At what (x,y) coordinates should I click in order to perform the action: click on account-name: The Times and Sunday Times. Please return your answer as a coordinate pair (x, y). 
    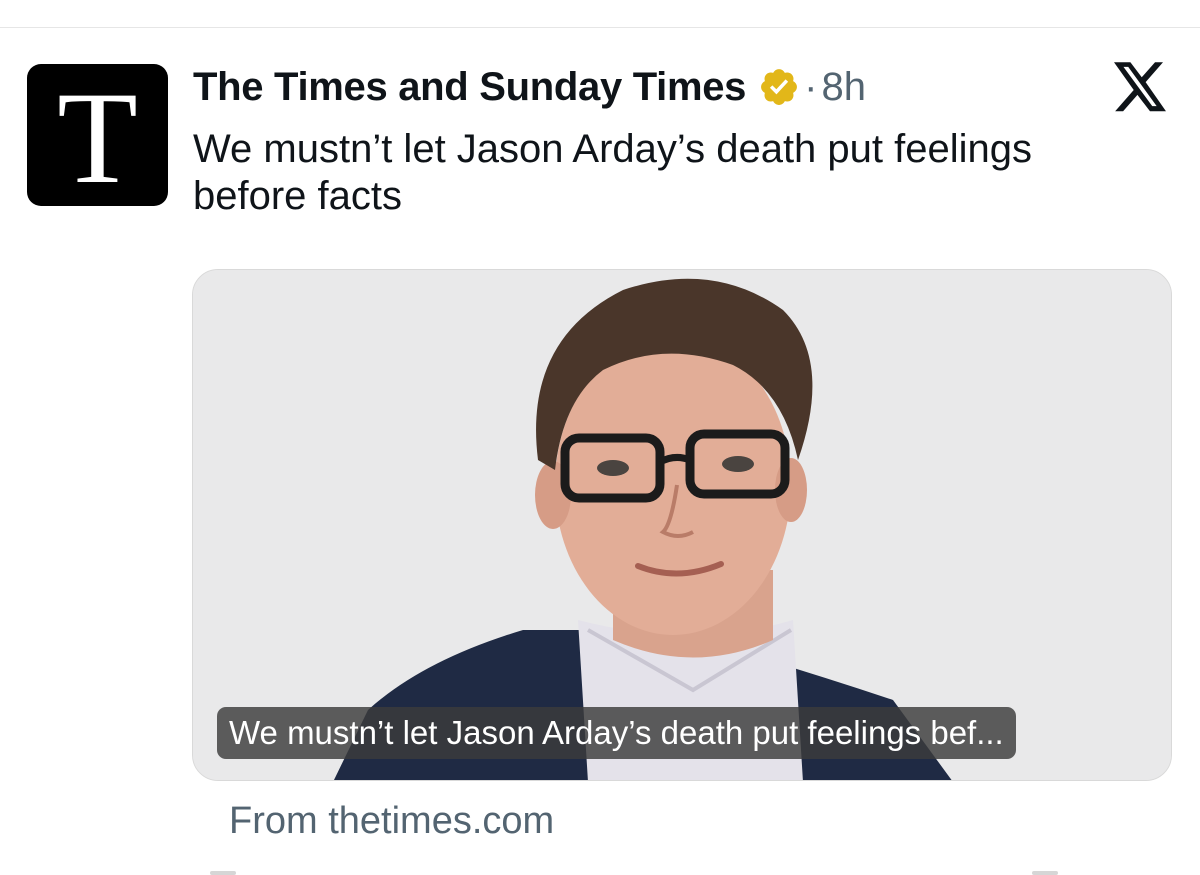
    Looking at the image, I should click on (469, 87).